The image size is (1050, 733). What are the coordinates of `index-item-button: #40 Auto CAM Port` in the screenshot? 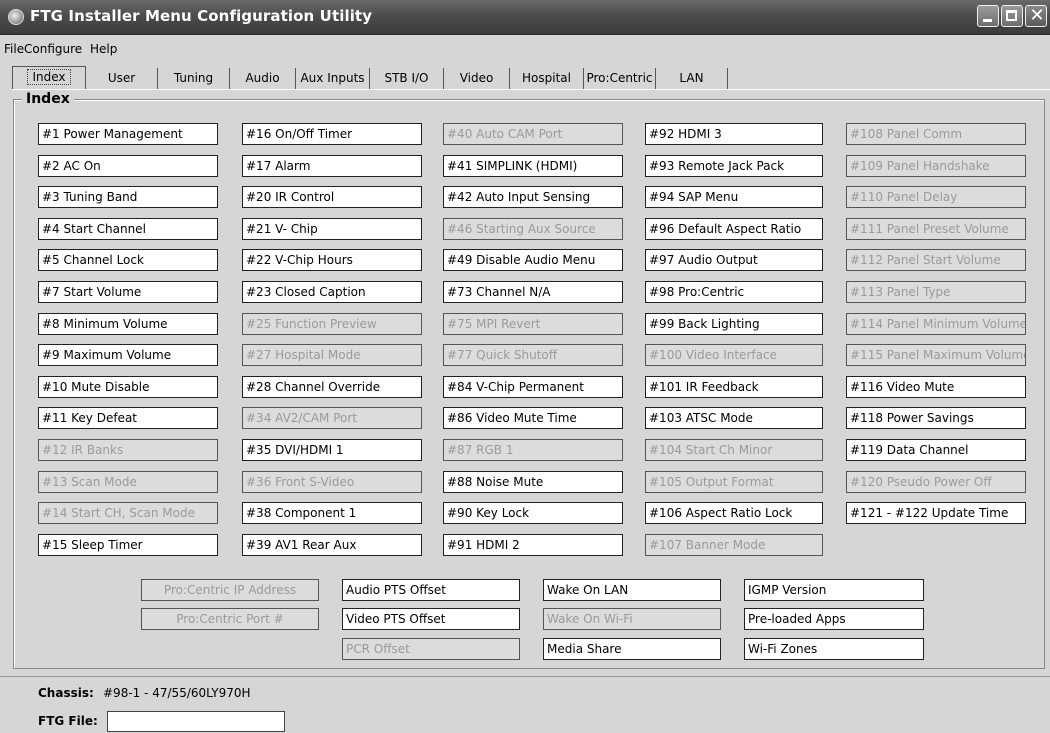 It's located at (533, 134).